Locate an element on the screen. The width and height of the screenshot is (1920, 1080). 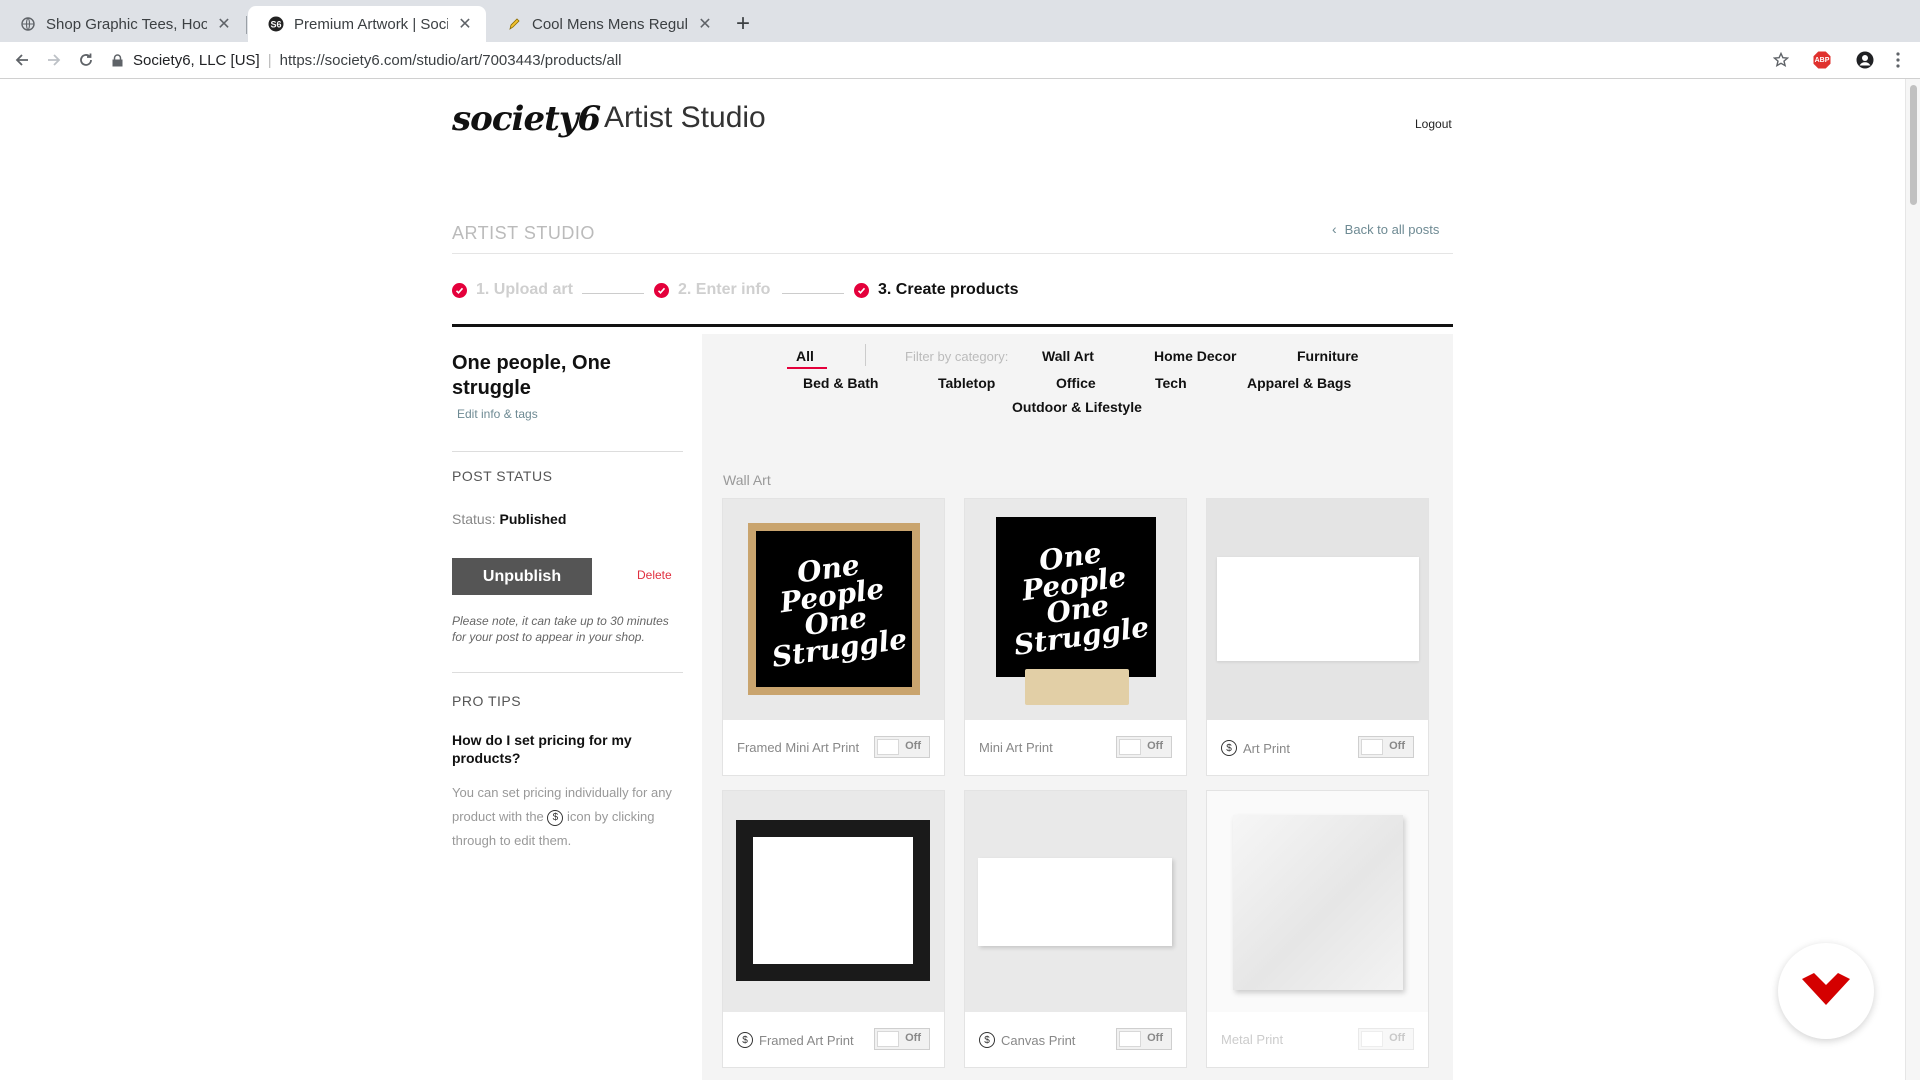
active-filter-underline is located at coordinates (807, 368).